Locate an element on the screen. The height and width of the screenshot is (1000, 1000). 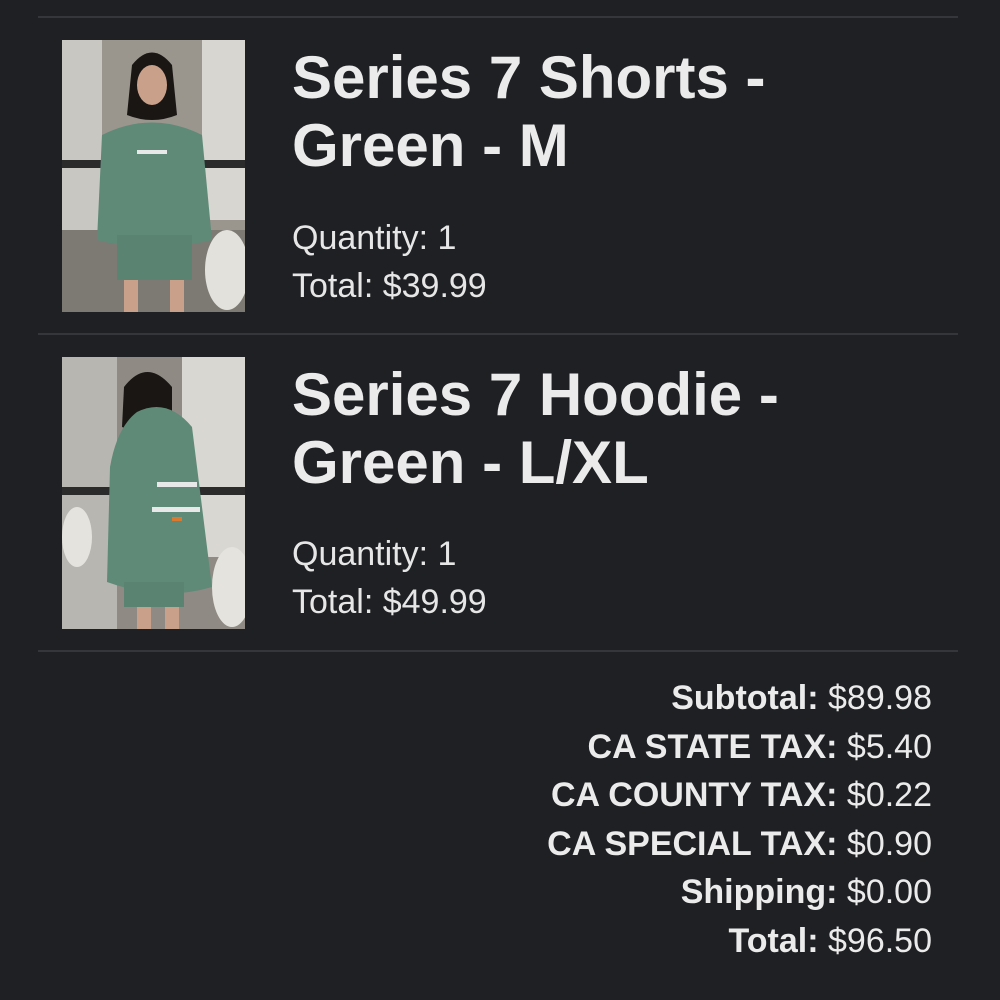
item-title-line-2: Green - M is located at coordinates (430, 145).